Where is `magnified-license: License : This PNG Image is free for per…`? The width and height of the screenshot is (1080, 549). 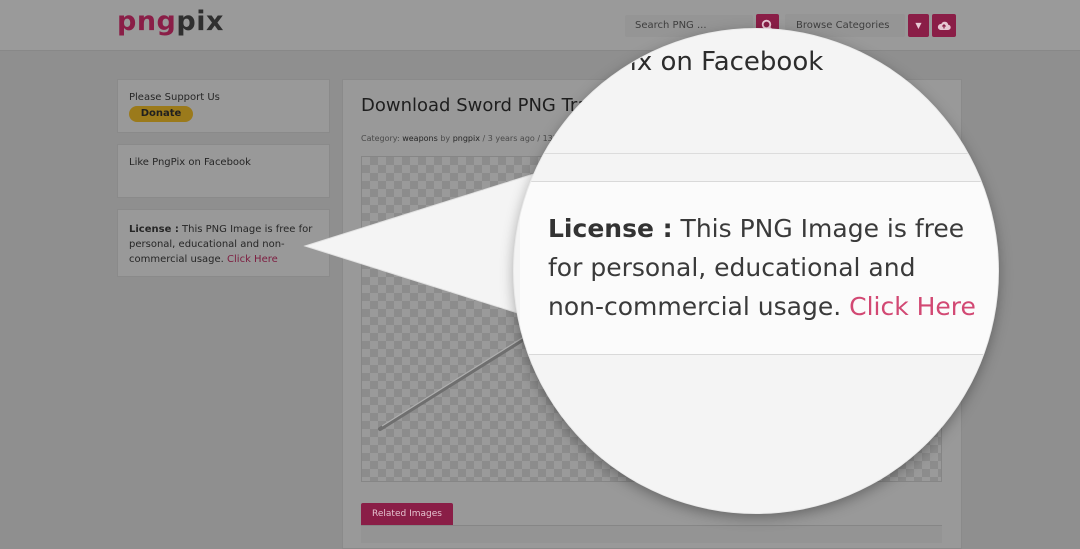 magnified-license: License : This PNG Image is free for per… is located at coordinates (763, 267).